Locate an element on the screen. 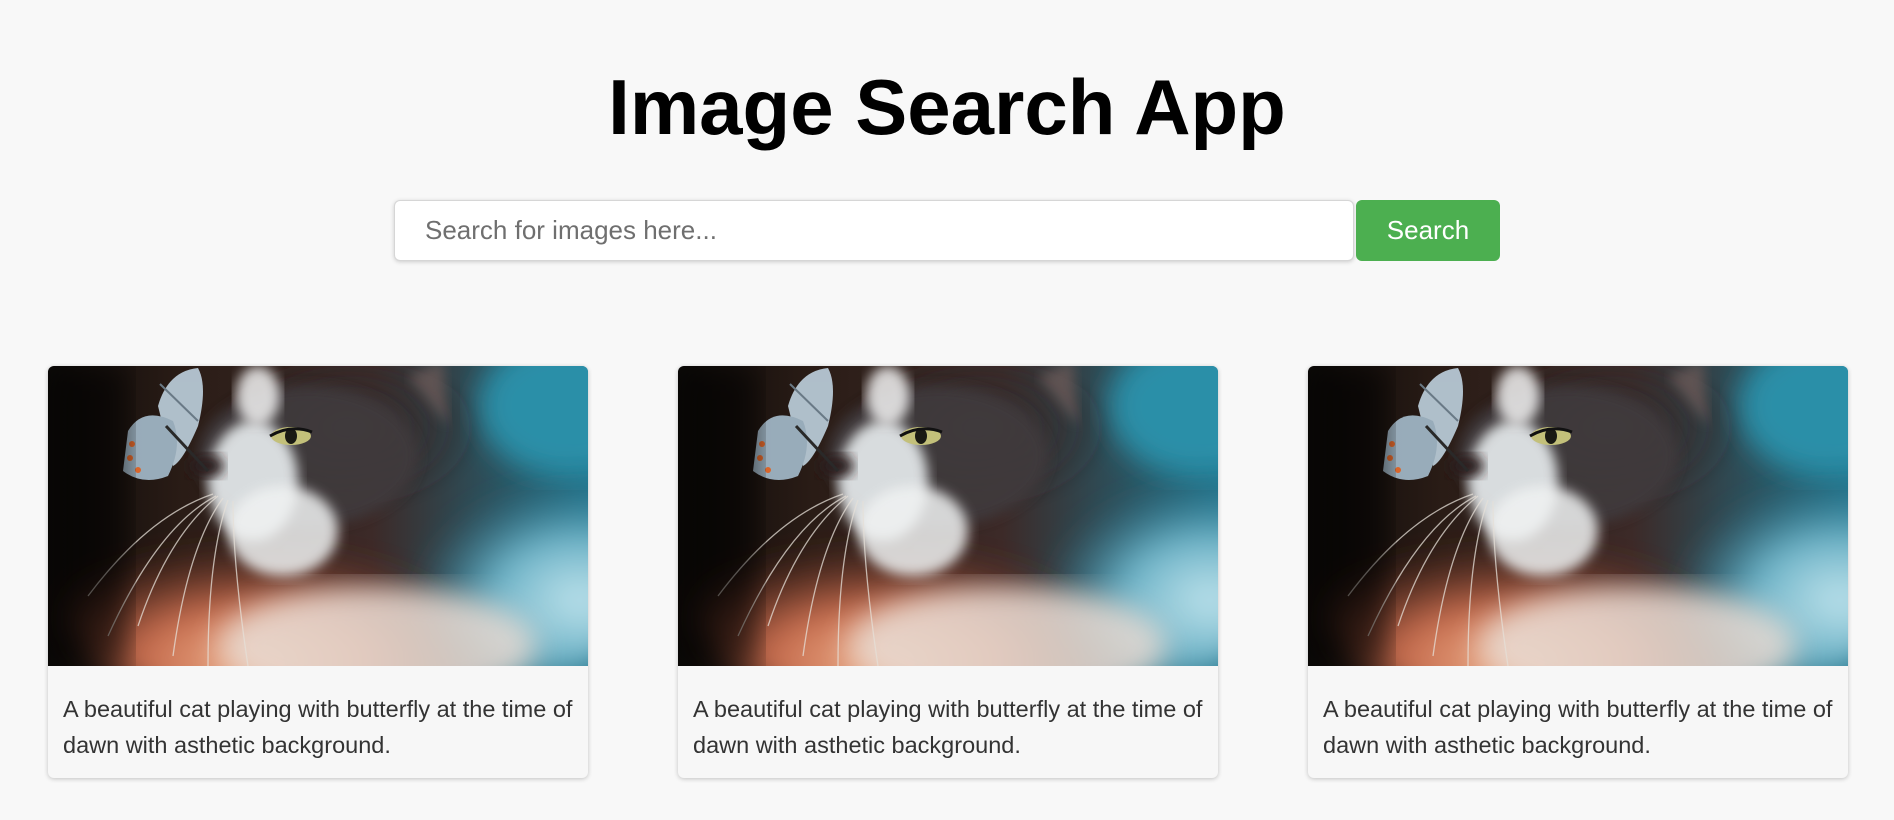  search-form: Search is located at coordinates (947, 230).